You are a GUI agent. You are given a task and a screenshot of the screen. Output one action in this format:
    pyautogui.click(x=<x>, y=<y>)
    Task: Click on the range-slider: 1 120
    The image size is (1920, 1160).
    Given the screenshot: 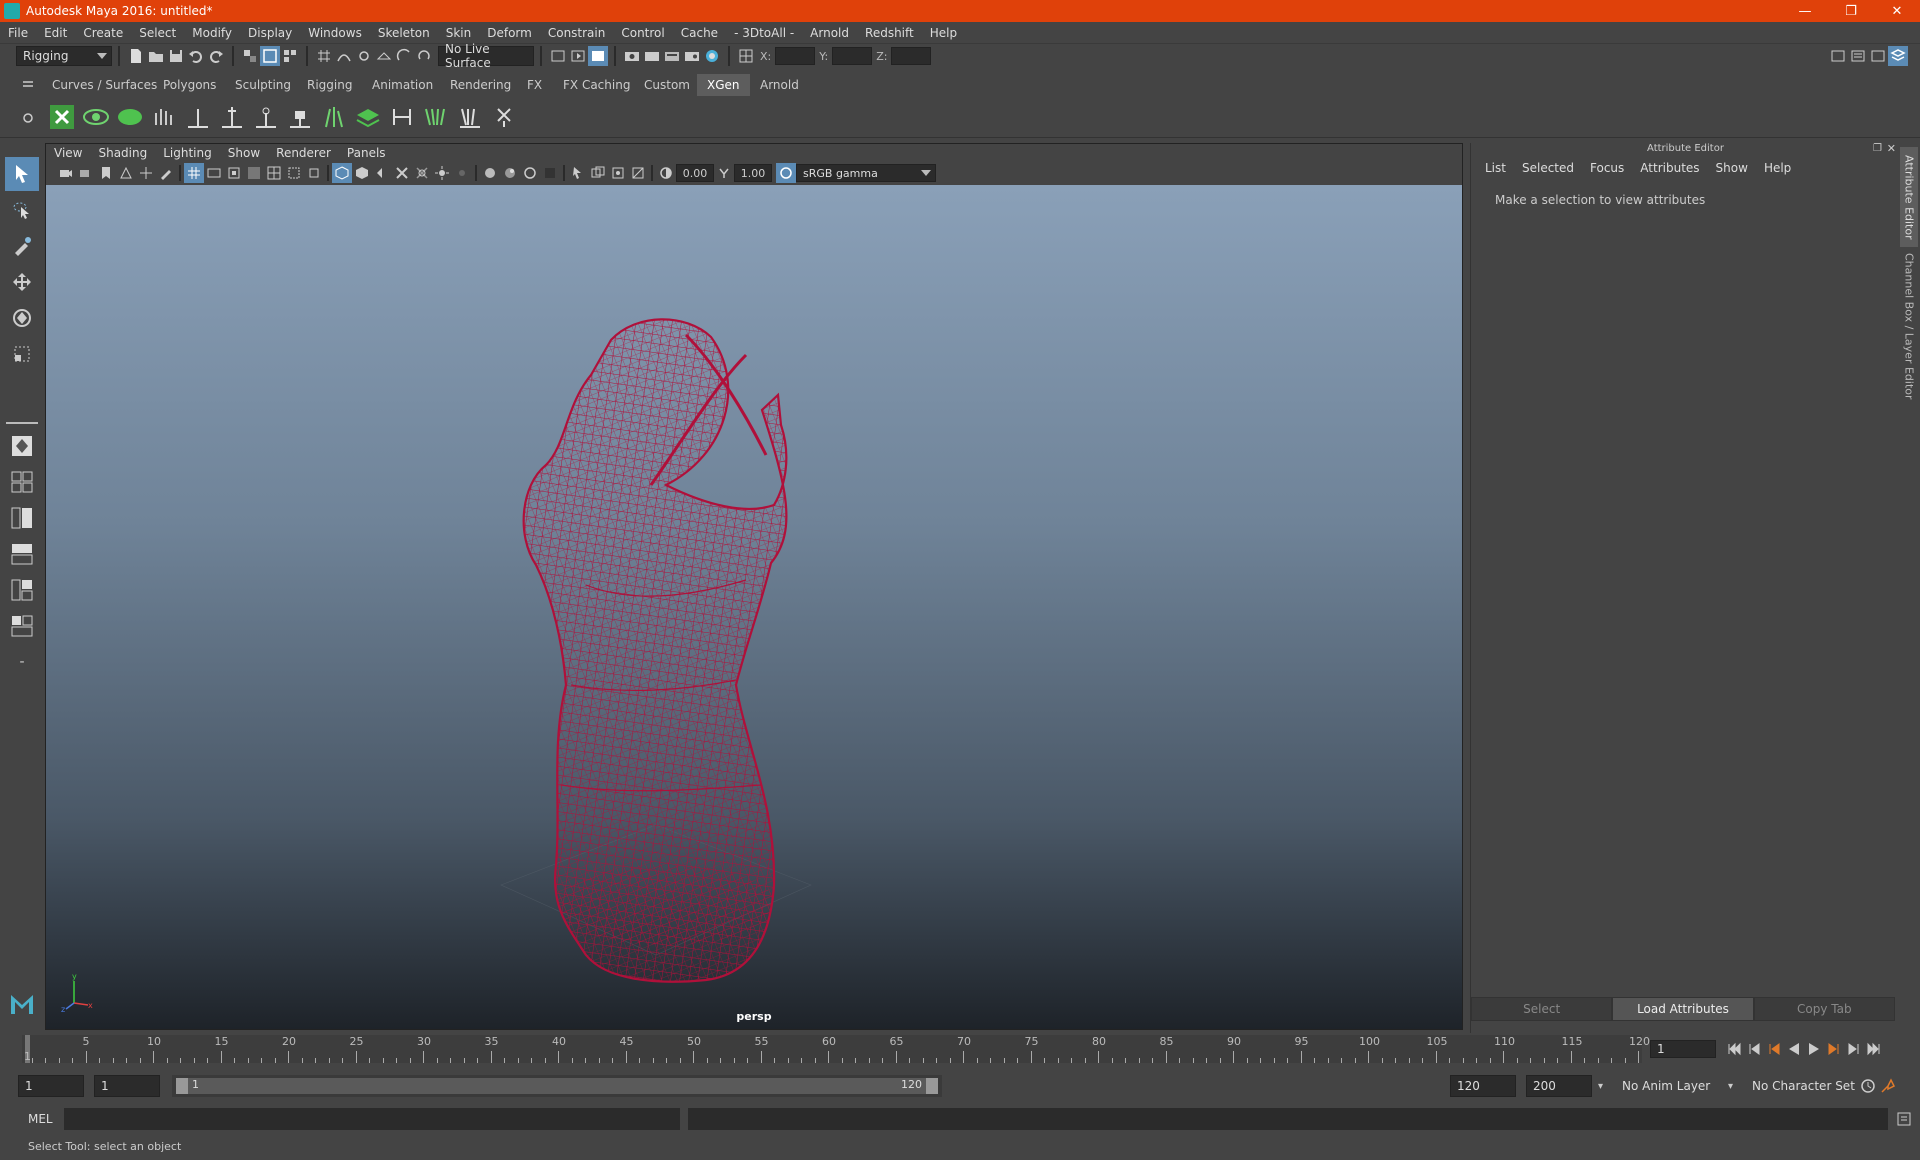 What is the action you would take?
    pyautogui.click(x=557, y=1086)
    